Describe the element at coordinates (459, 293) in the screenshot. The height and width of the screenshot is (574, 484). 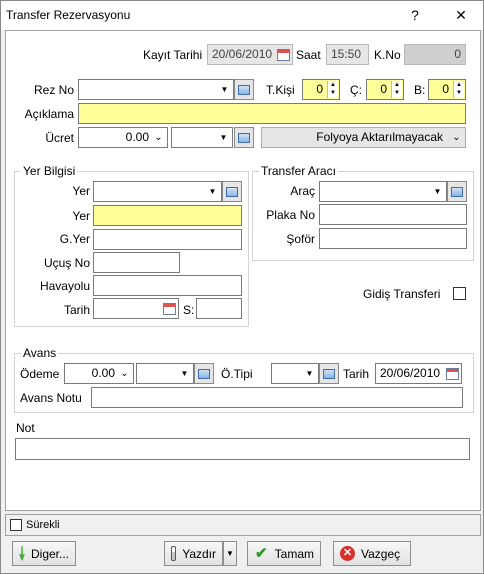
I see `gidis-transferi-checkbox` at that location.